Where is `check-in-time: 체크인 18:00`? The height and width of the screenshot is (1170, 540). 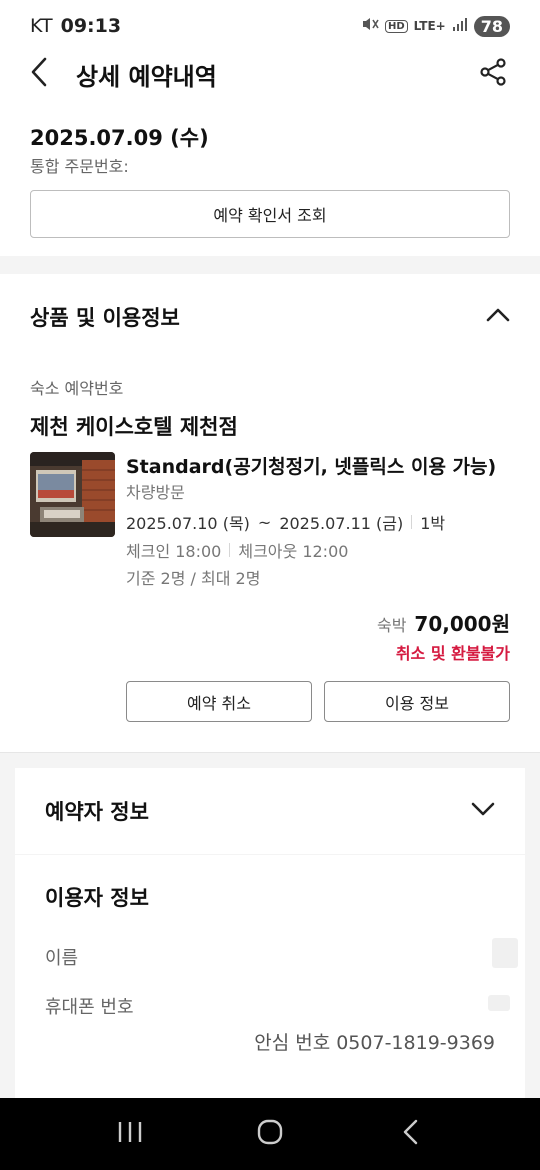 check-in-time: 체크인 18:00 is located at coordinates (174, 551).